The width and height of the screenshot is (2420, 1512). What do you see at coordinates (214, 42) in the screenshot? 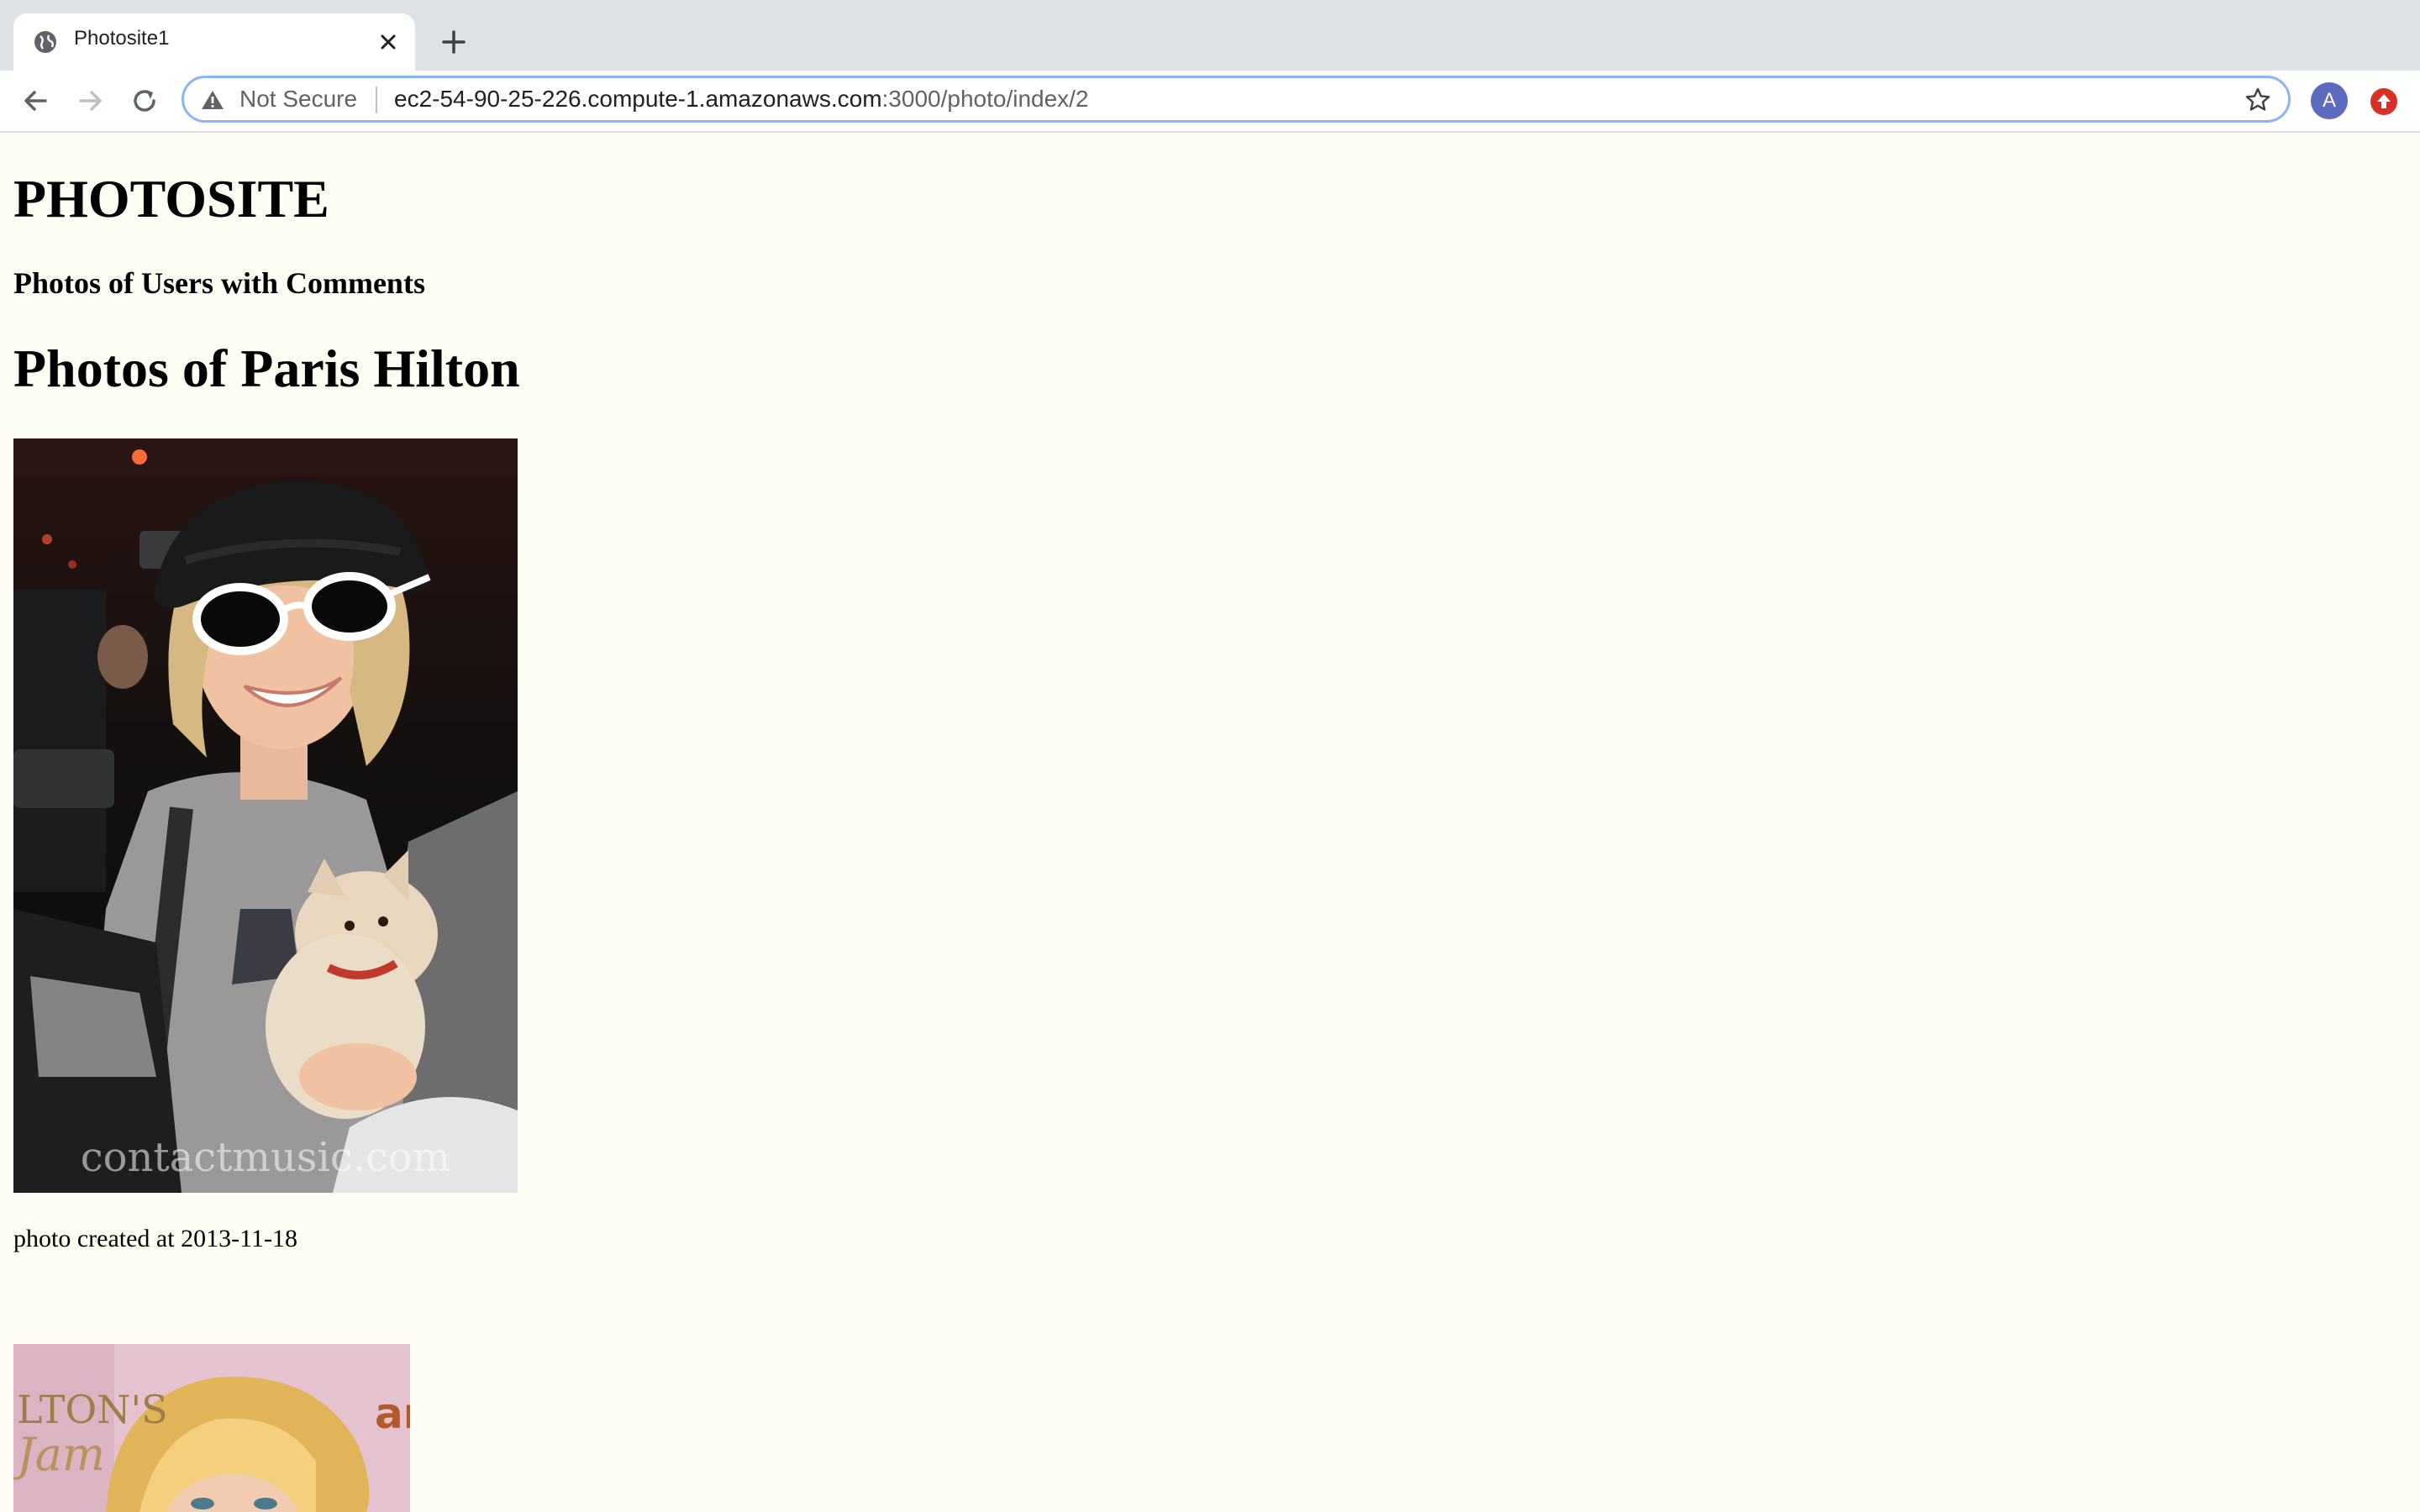
I see `browser-tab: Photosite1` at bounding box center [214, 42].